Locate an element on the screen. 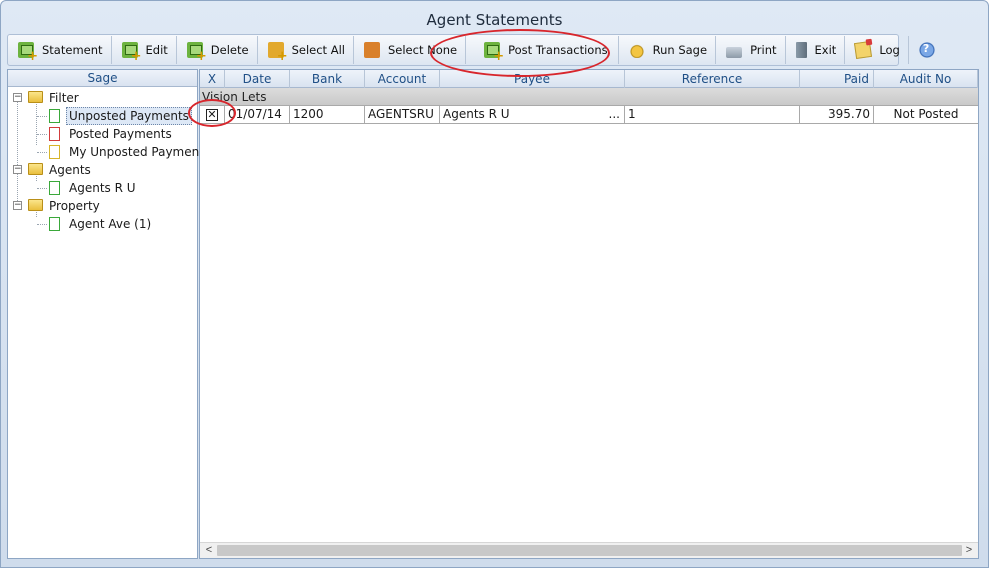 This screenshot has height=568, width=989. statement-label: Statement is located at coordinates (72, 50).